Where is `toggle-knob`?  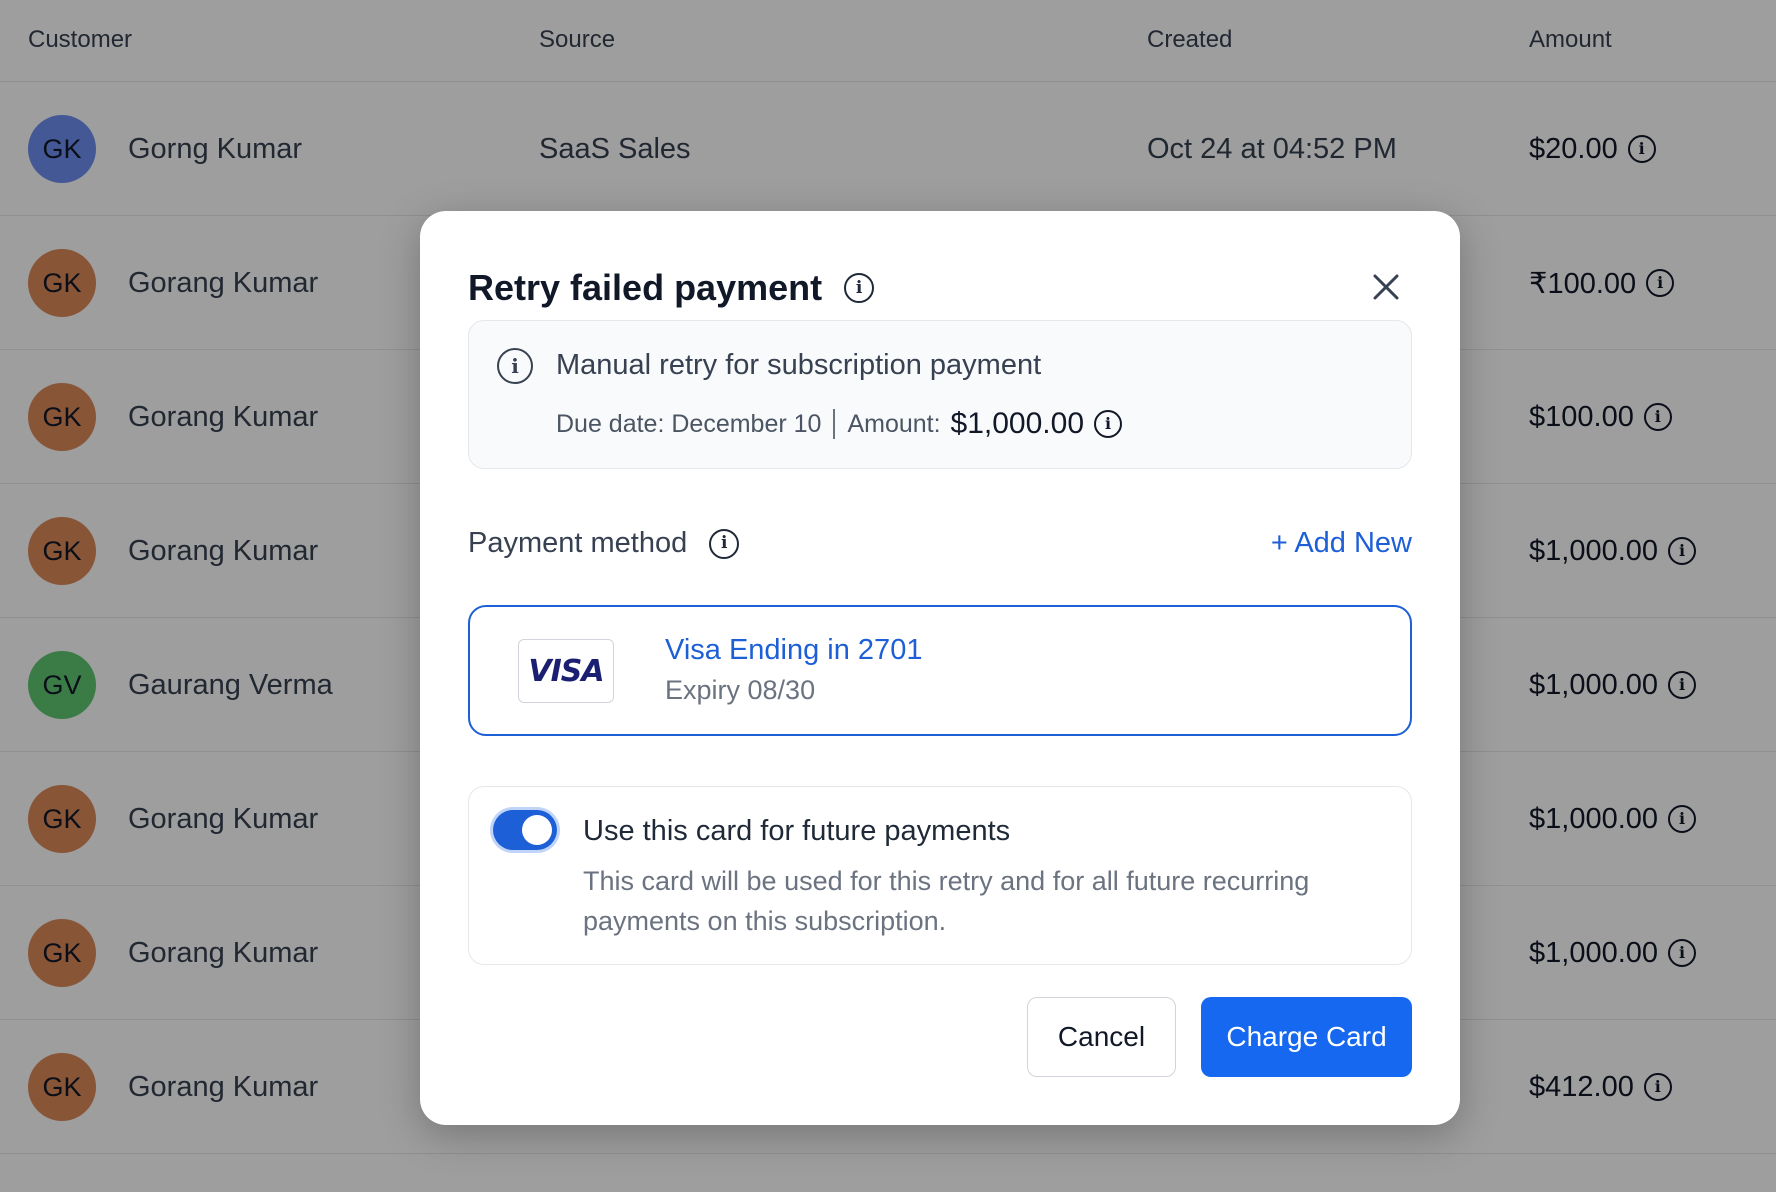
toggle-knob is located at coordinates (537, 830).